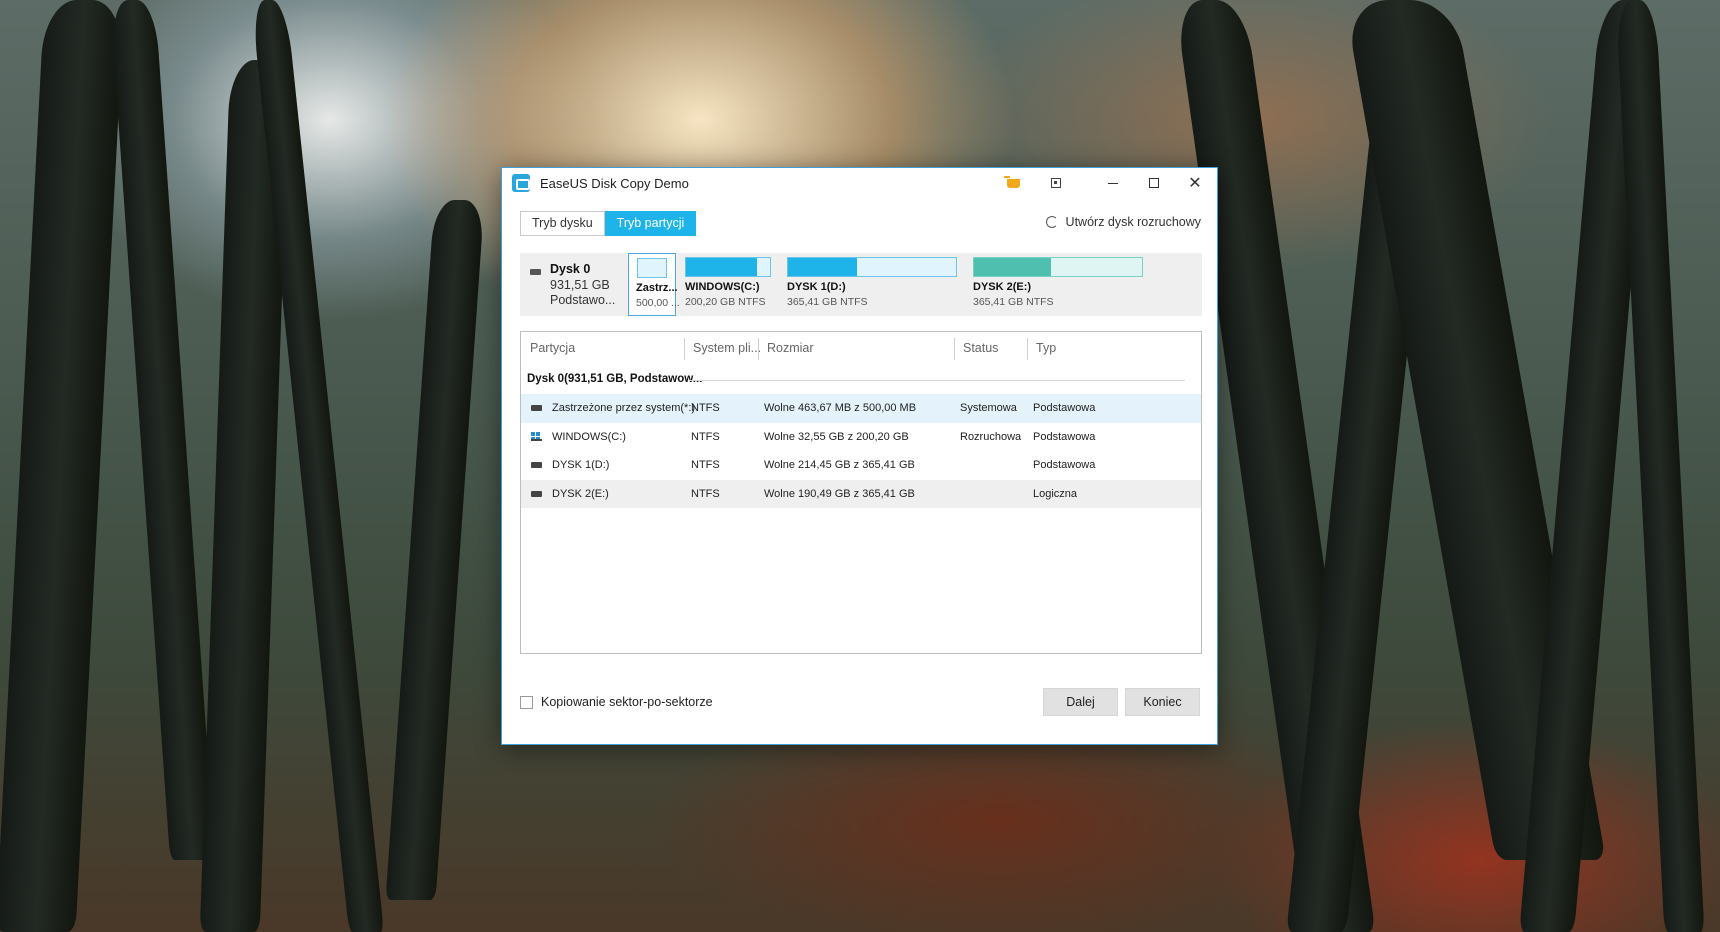 The width and height of the screenshot is (1720, 932). What do you see at coordinates (581, 465) in the screenshot?
I see `cell-partition-name: DYSK 1(D:)` at bounding box center [581, 465].